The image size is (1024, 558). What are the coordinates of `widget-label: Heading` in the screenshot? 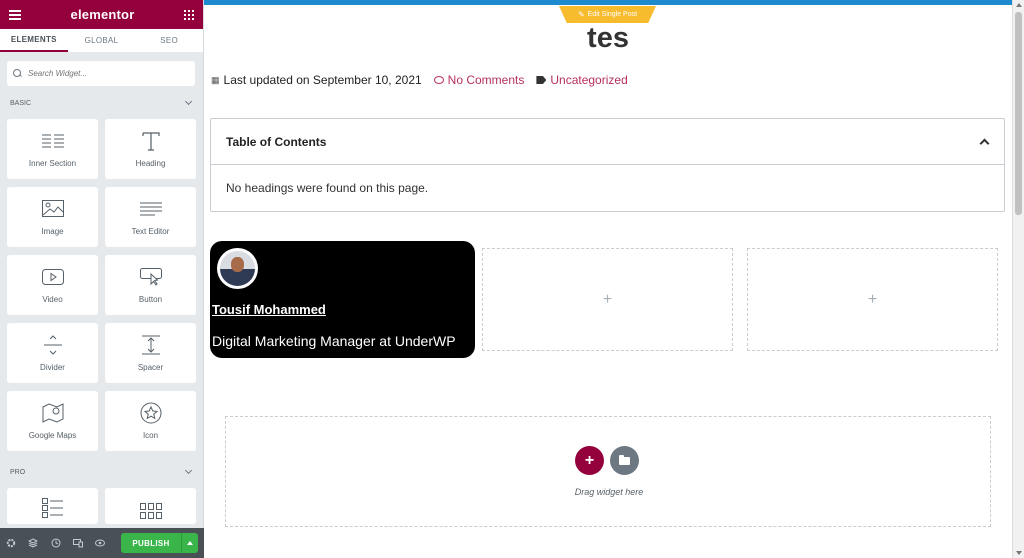 It's located at (150, 163).